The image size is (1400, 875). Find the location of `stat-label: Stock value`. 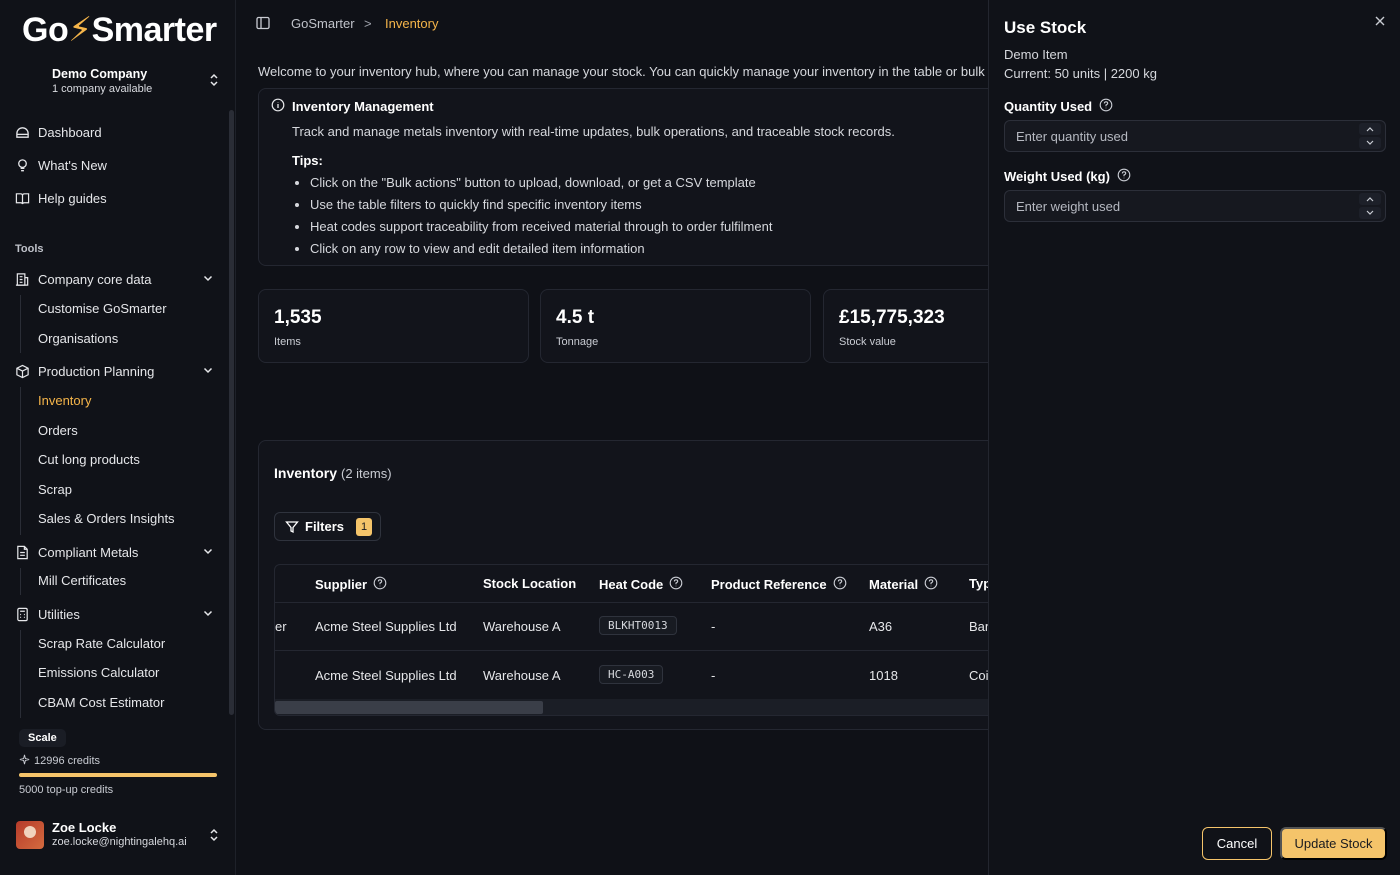

stat-label: Stock value is located at coordinates (867, 342).